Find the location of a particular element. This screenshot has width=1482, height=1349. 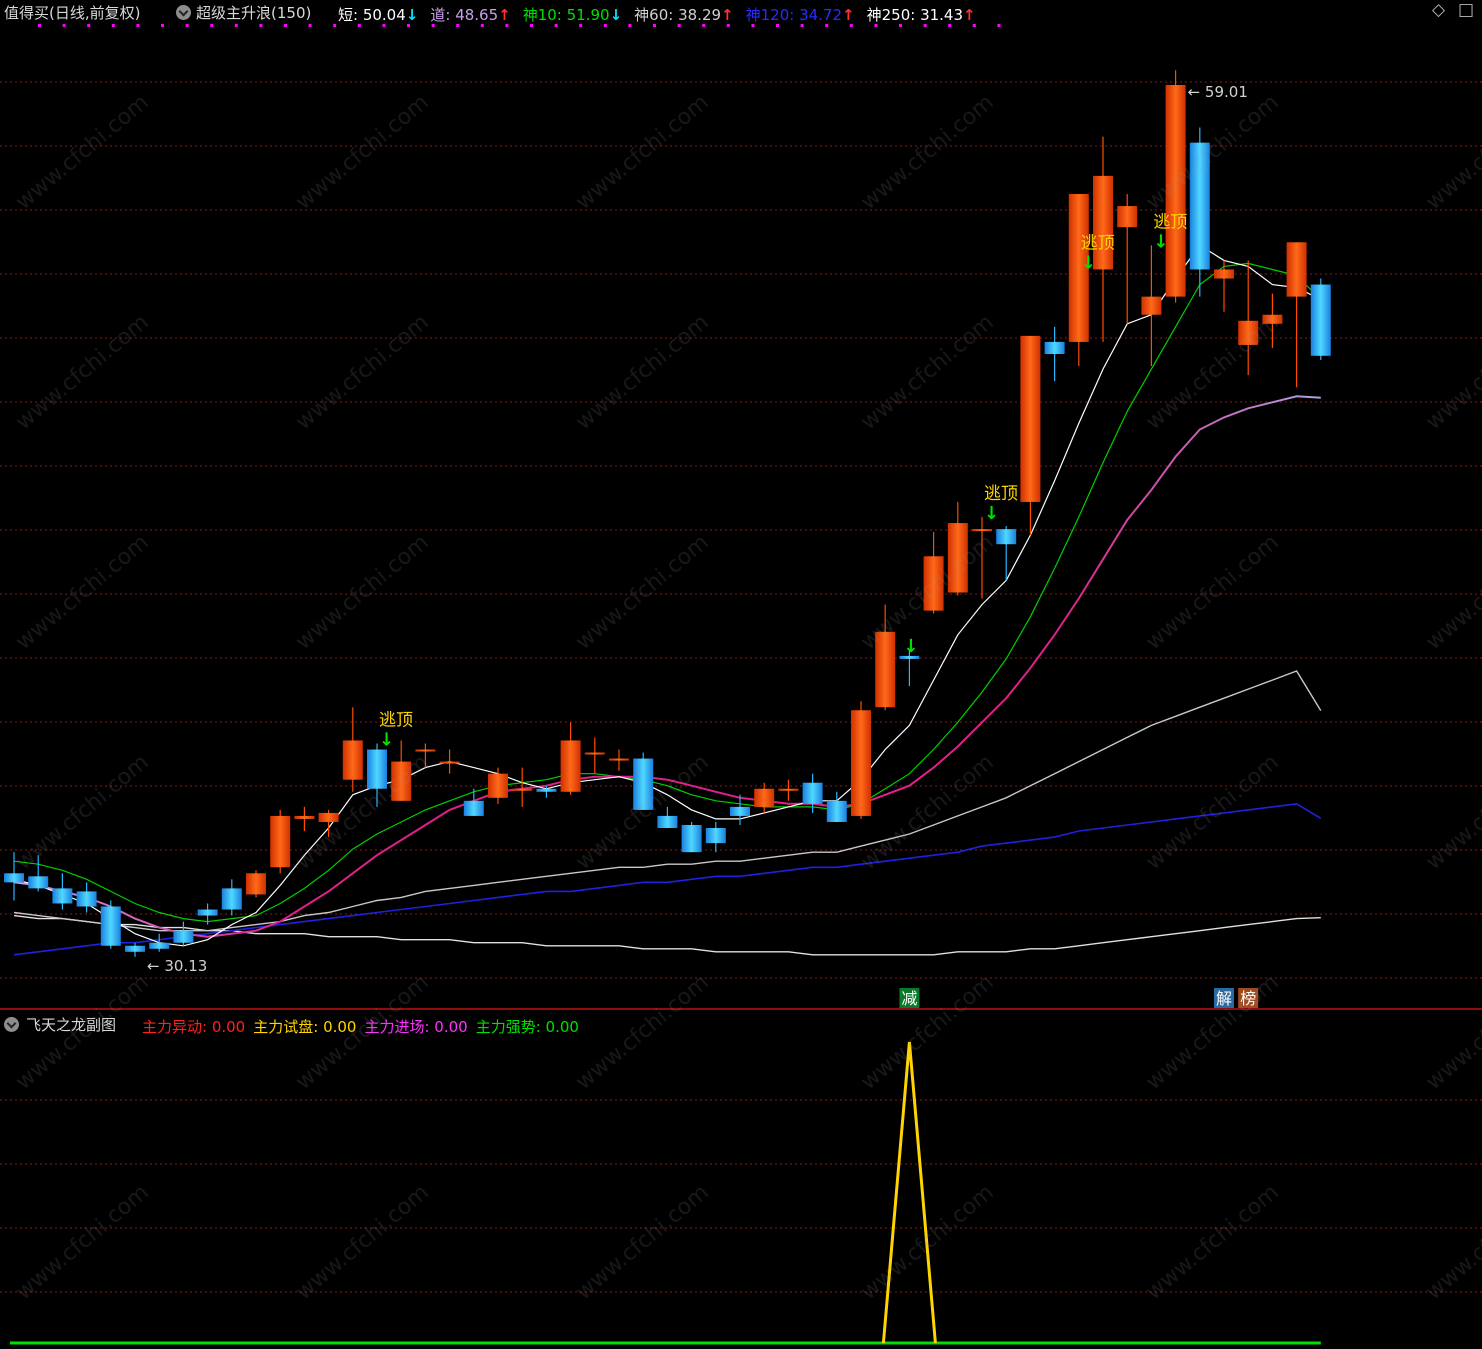

sub-grid-lines is located at coordinates (741, 1196).